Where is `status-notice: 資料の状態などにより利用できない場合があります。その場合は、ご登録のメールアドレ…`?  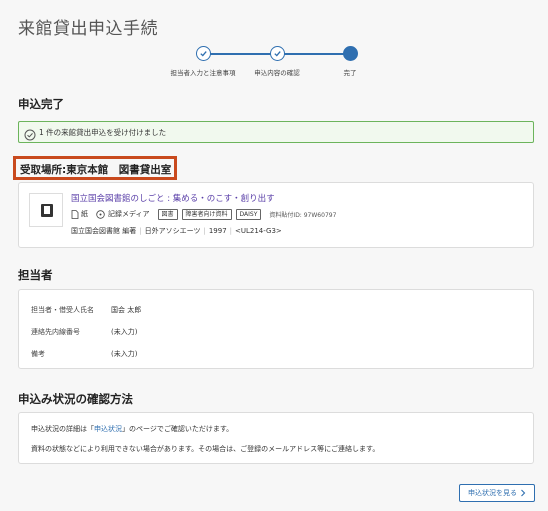
status-notice: 資料の状態などにより利用できない場合があります。その場合は、ご登録のメールアドレ… is located at coordinates (205, 449).